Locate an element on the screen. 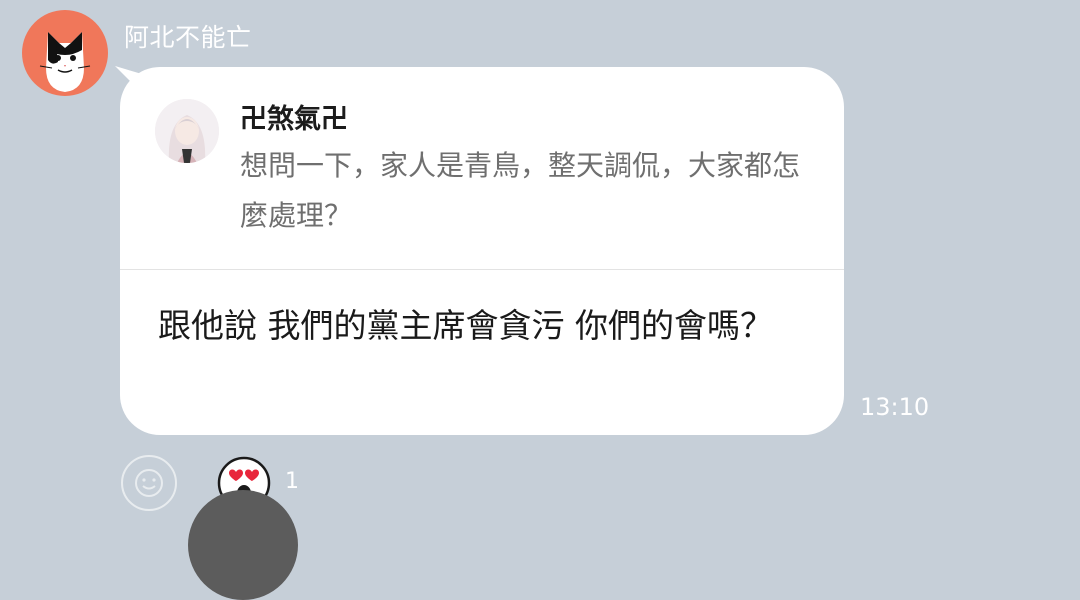 The height and width of the screenshot is (600, 1080). quoted-author-name: 卍煞氣卍 is located at coordinates (294, 119).